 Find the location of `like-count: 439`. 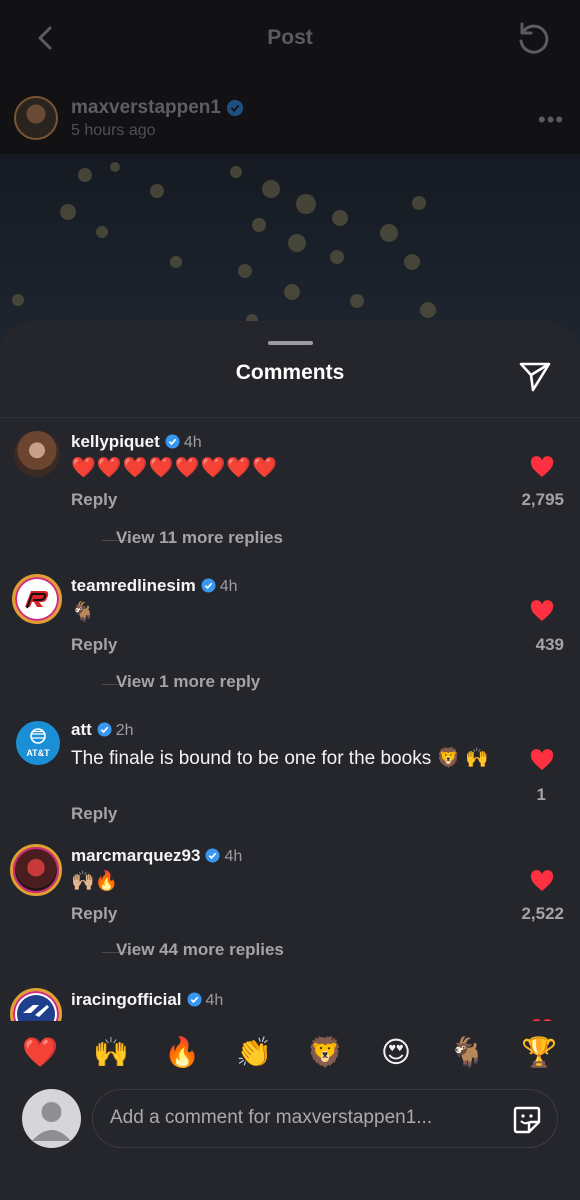

like-count: 439 is located at coordinates (549, 644).